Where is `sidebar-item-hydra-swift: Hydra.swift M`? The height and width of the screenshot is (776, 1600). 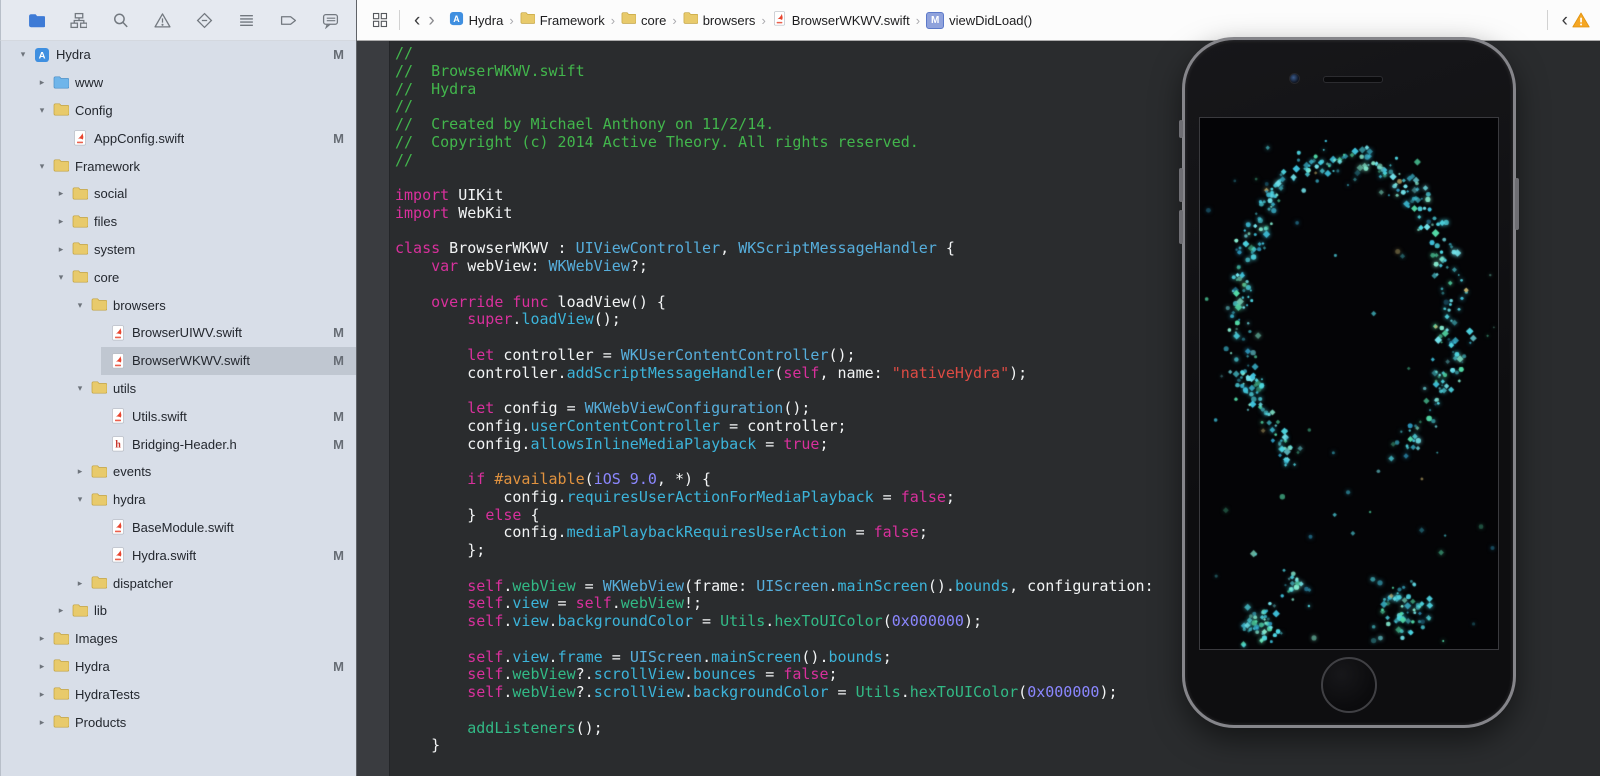
sidebar-item-hydra-swift: Hydra.swift M is located at coordinates (178, 555).